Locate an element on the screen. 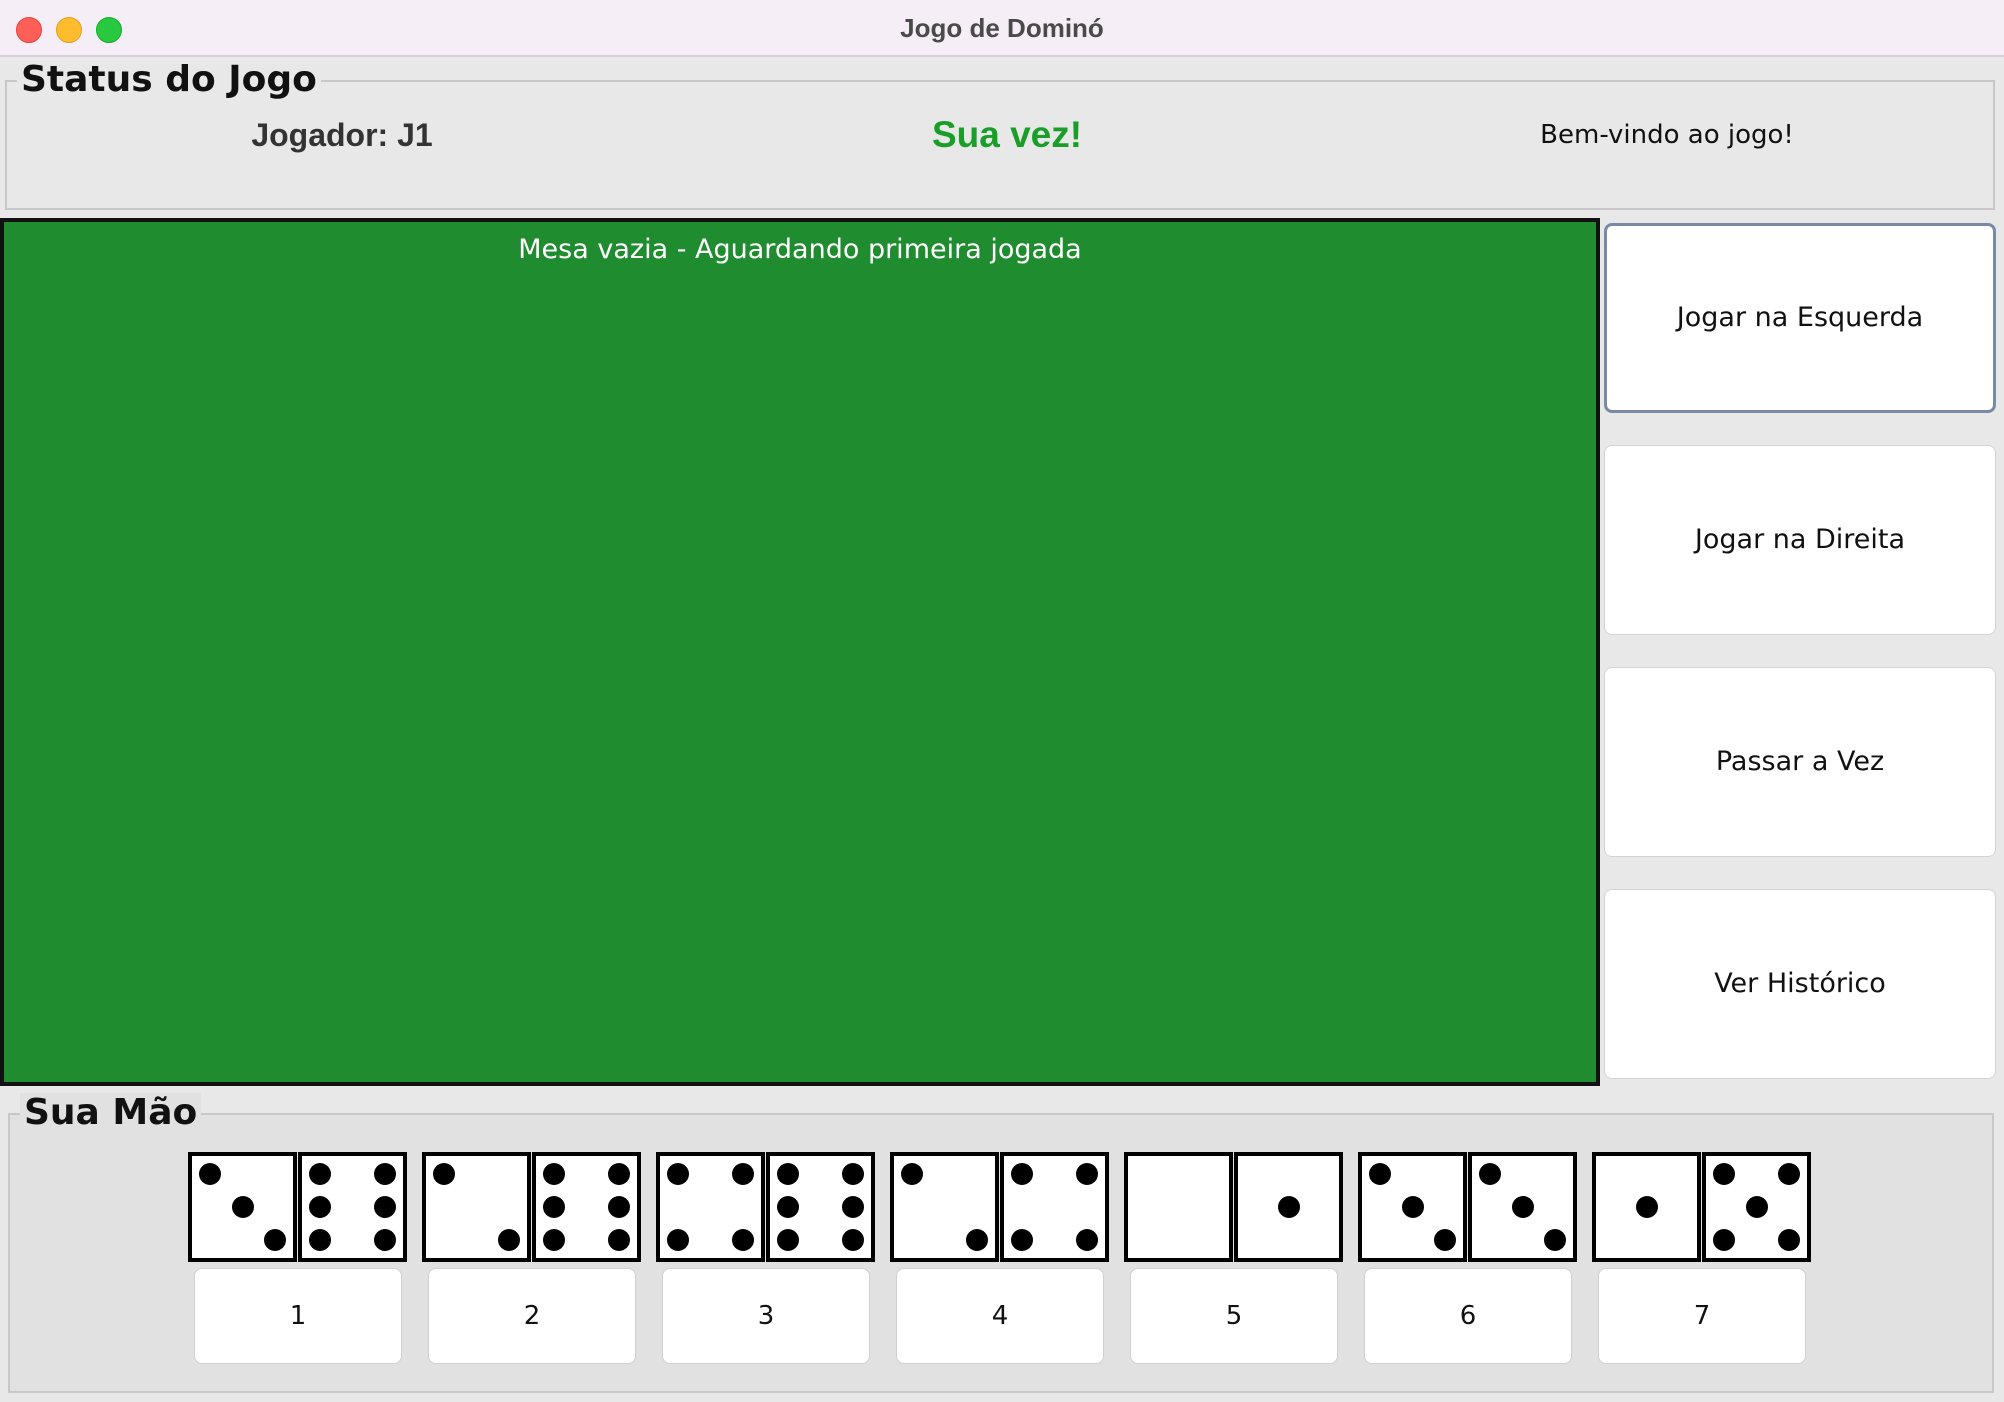 The image size is (2004, 1402). select-tile-button: 2 is located at coordinates (532, 1316).